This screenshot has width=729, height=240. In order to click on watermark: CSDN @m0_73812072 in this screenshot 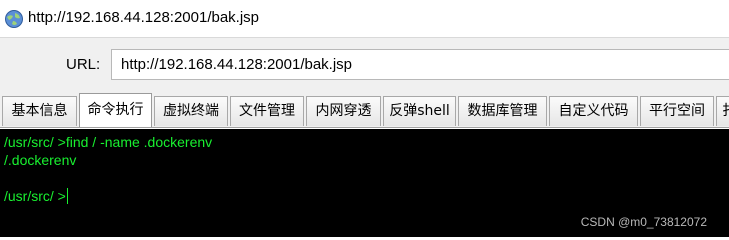, I will do `click(643, 222)`.